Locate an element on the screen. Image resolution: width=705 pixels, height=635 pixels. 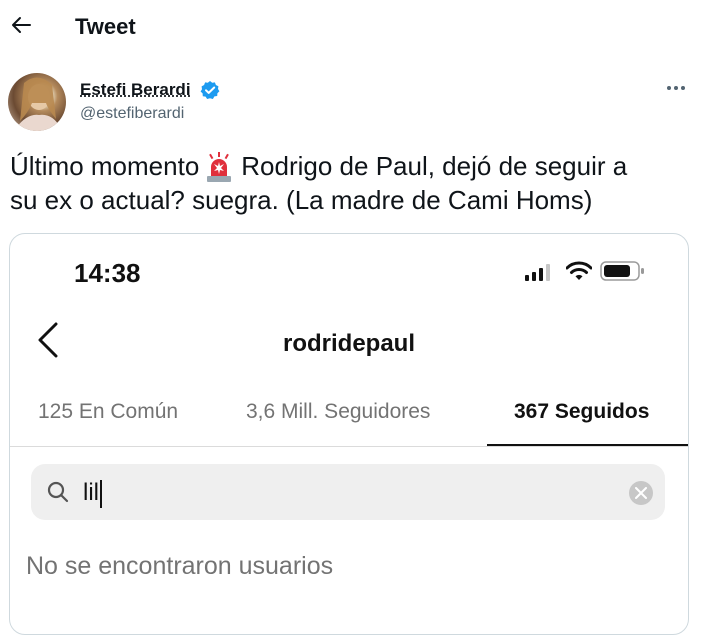
battery-icon is located at coordinates (623, 271).